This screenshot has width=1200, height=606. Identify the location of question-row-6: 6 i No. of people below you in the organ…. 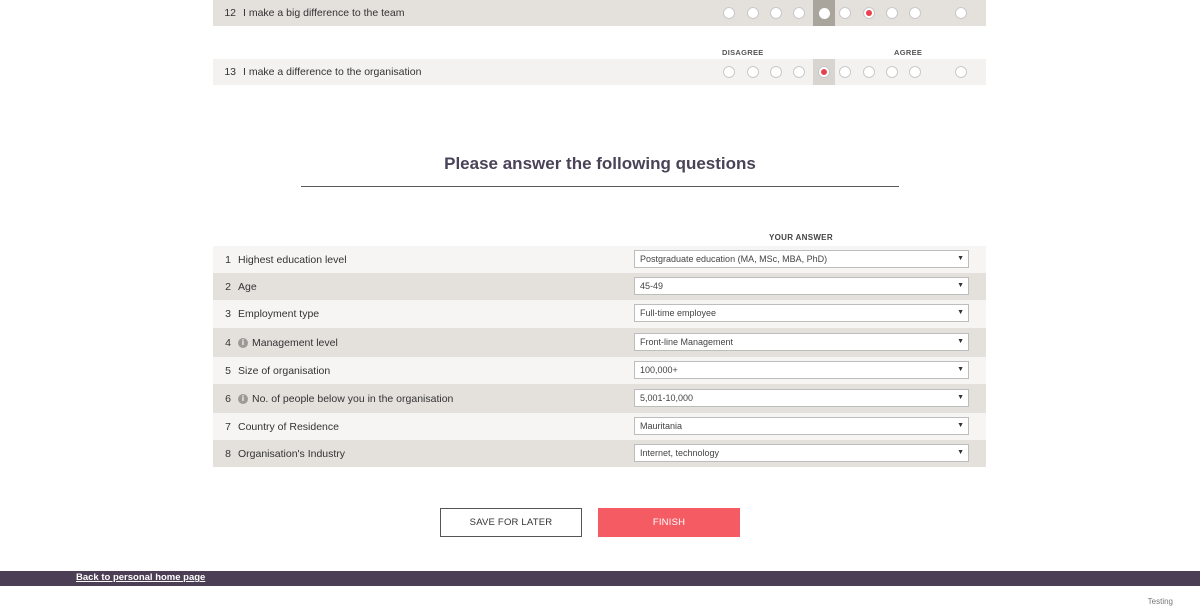
(599, 398).